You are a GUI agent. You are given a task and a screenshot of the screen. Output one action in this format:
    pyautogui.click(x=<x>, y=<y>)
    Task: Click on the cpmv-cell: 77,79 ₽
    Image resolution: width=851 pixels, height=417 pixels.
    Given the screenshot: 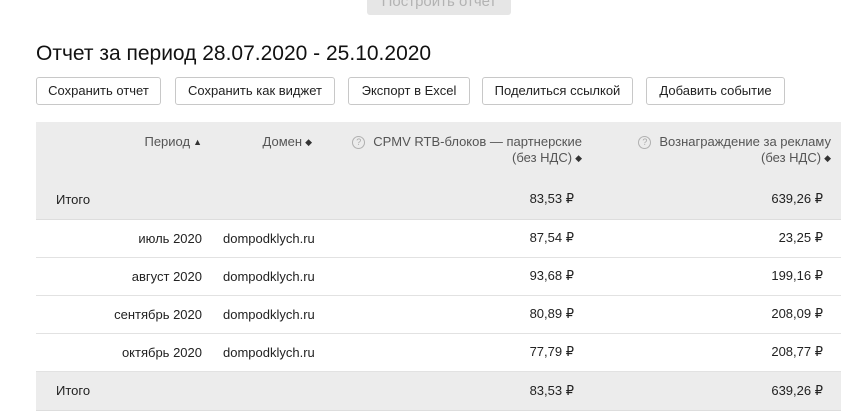 What is the action you would take?
    pyautogui.click(x=457, y=352)
    